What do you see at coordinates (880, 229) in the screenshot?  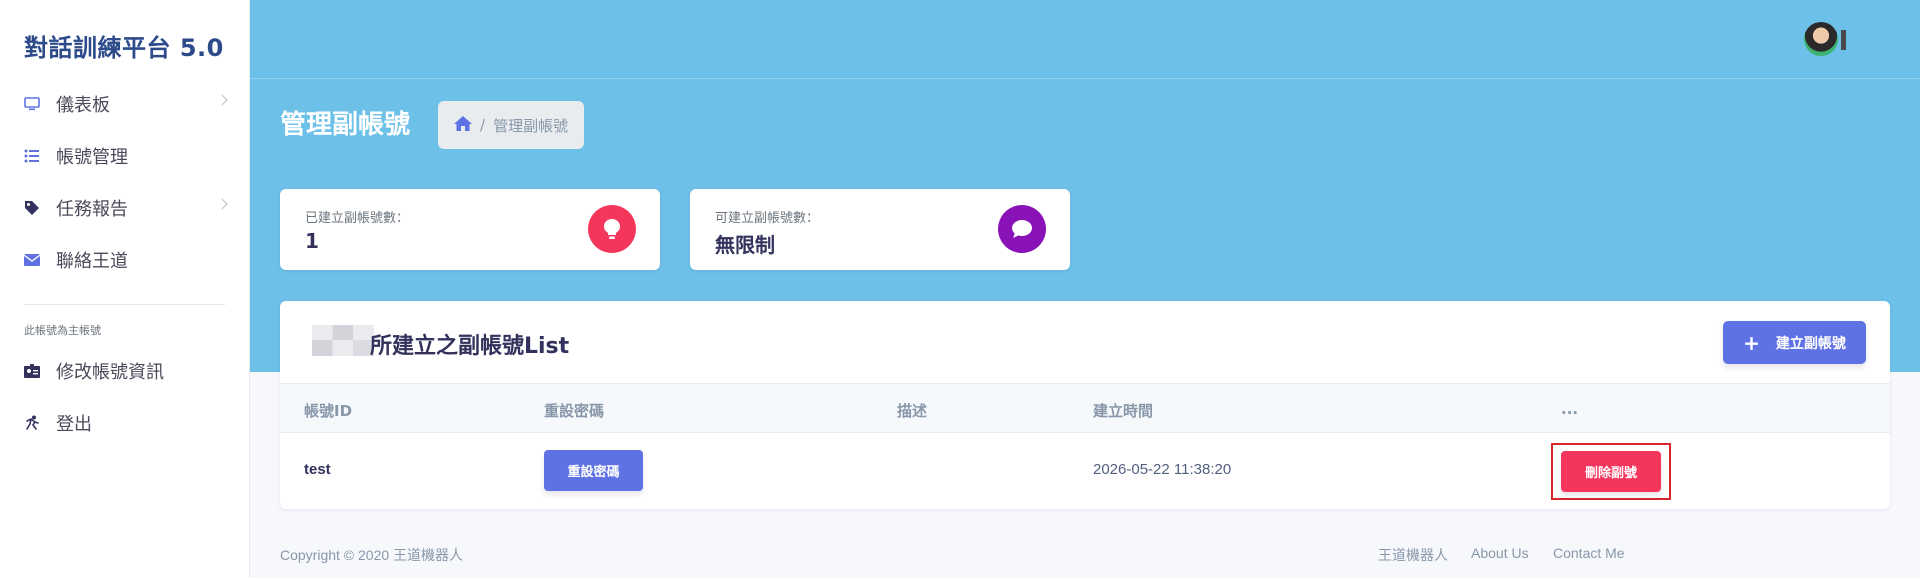 I see `stat-card-available: 可建立副帳號數： 無限制` at bounding box center [880, 229].